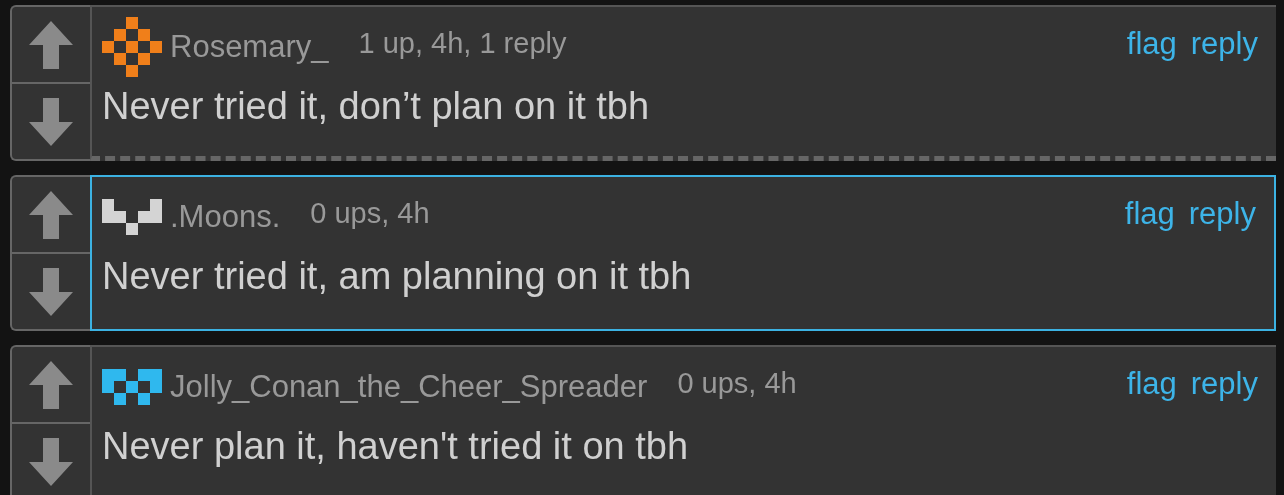 This screenshot has width=1284, height=495. What do you see at coordinates (462, 43) in the screenshot?
I see `comment-meta: 1 up, 4h, 1 reply` at bounding box center [462, 43].